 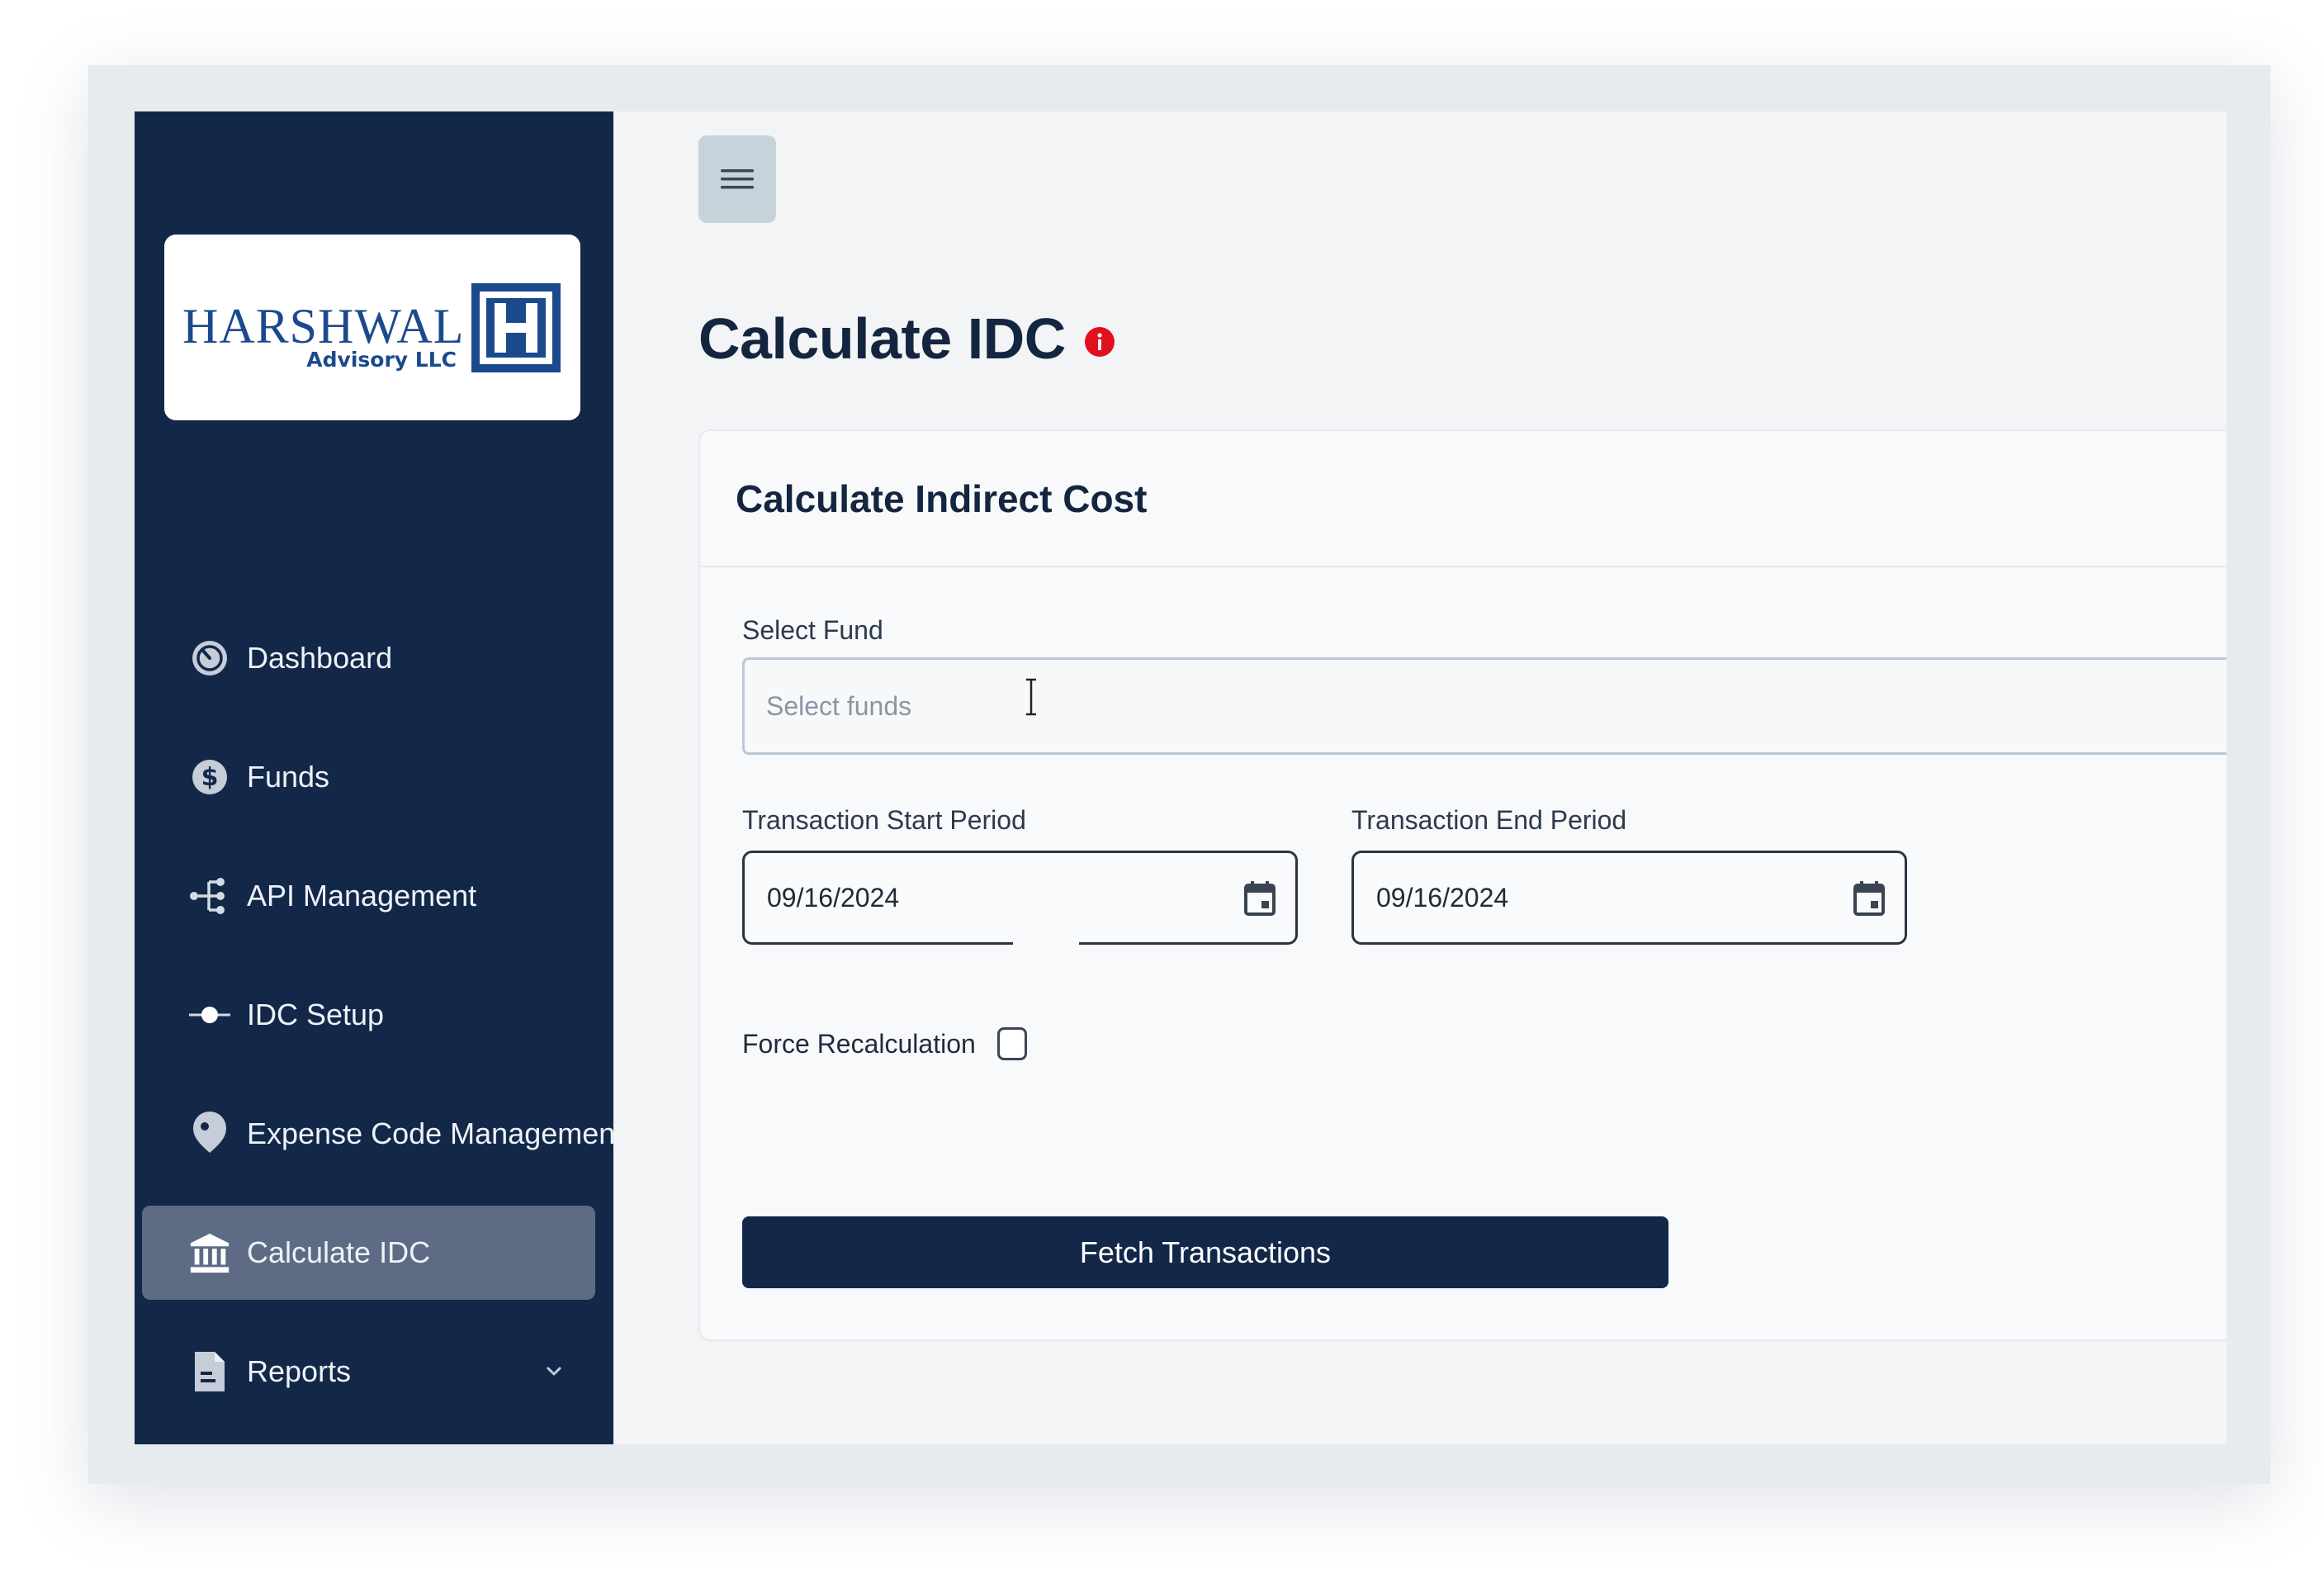 What do you see at coordinates (884, 820) in the screenshot?
I see `start-period-label: Transaction Start Period` at bounding box center [884, 820].